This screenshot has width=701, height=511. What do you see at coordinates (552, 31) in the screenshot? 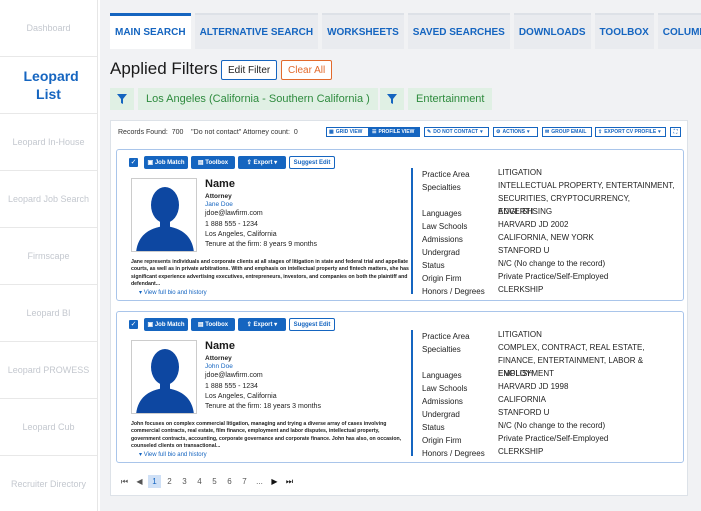
I see `tab-downloads: DOWNLOADS` at bounding box center [552, 31].